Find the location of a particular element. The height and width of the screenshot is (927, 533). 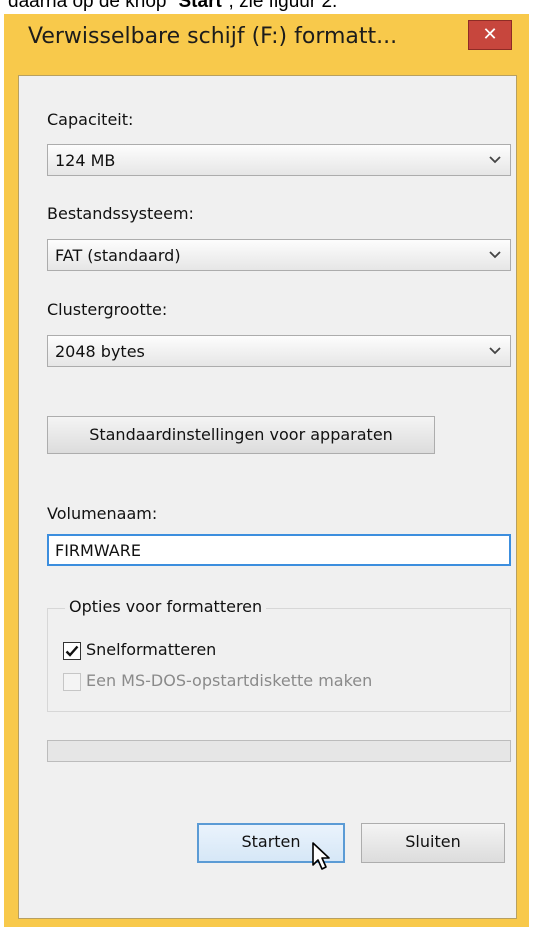

quick-format-checkbox is located at coordinates (72, 651).